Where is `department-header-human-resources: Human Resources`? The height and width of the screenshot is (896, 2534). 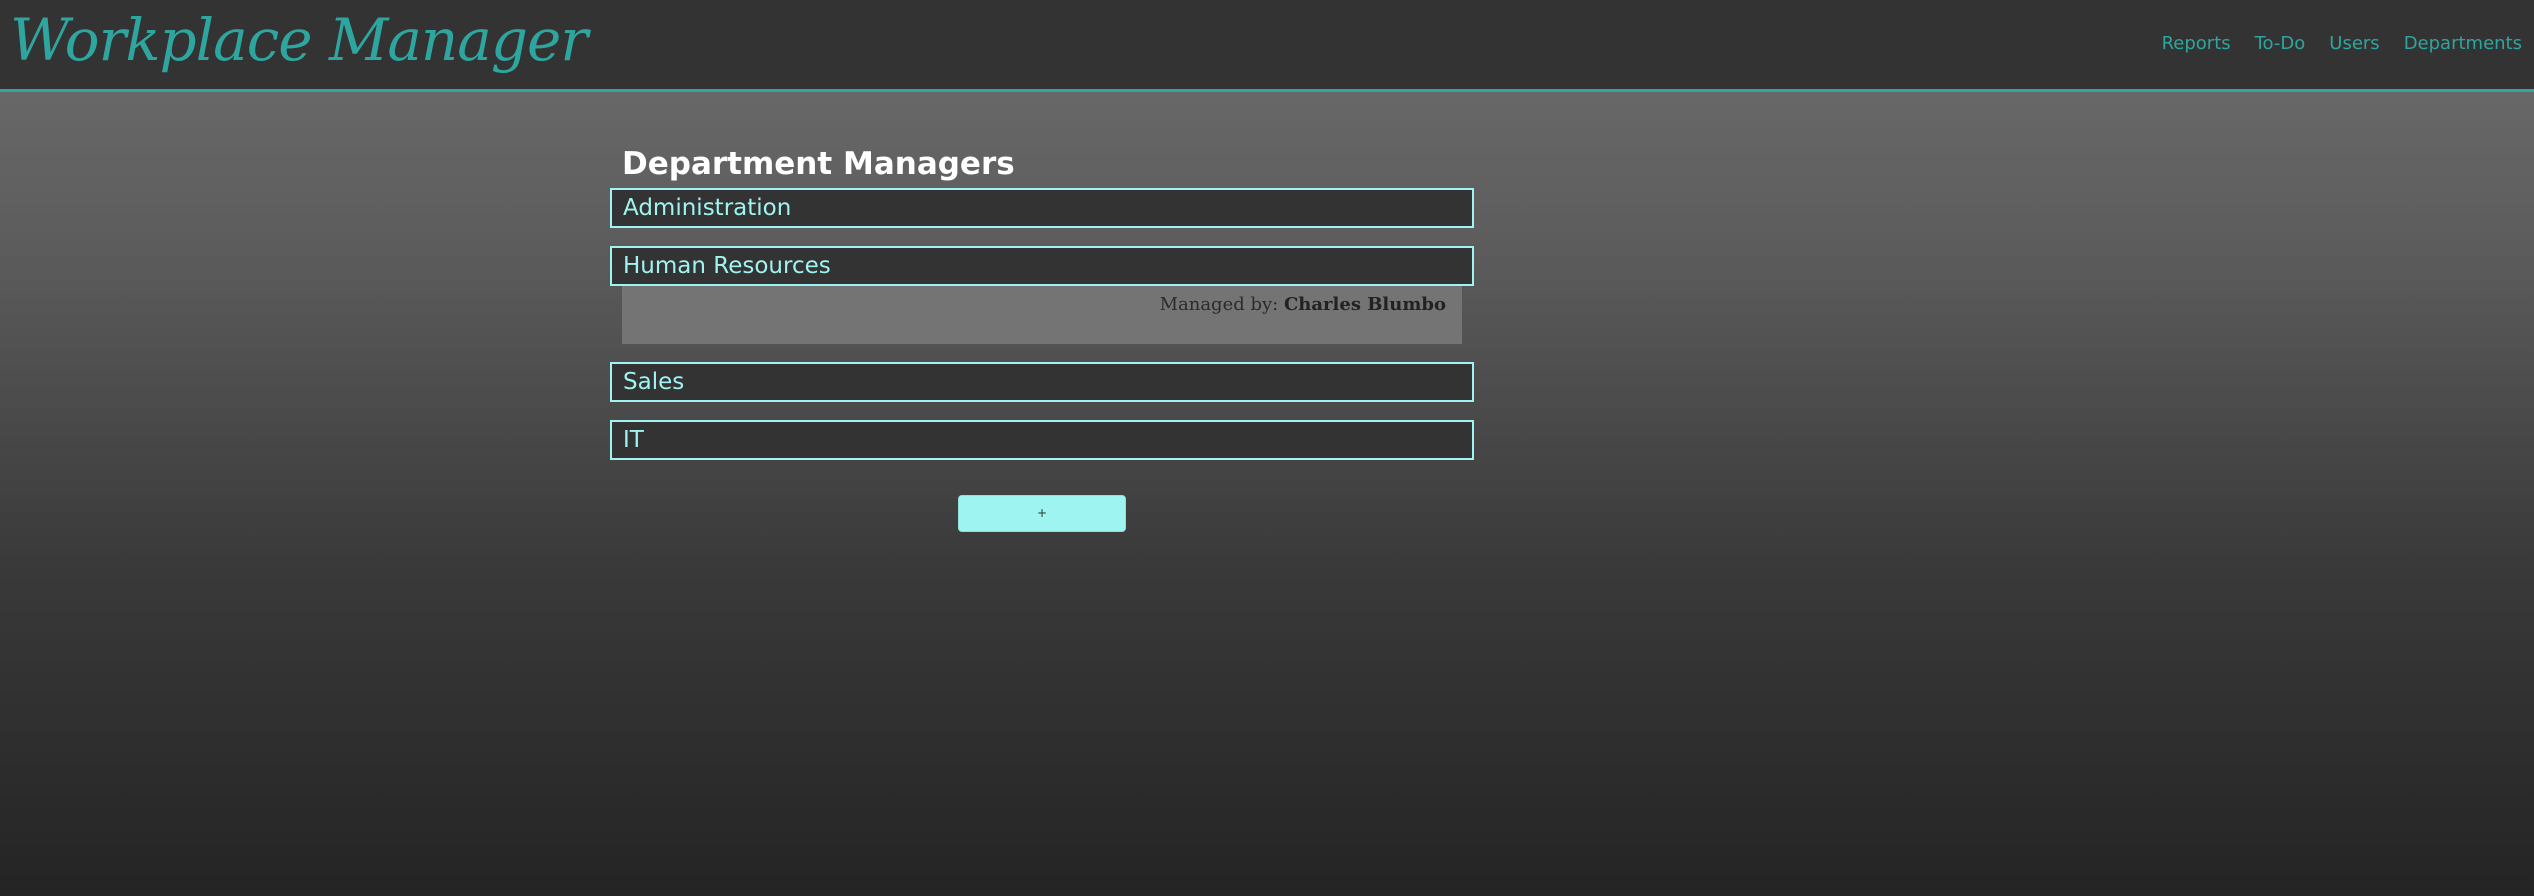
department-header-human-resources: Human Resources is located at coordinates (1042, 266).